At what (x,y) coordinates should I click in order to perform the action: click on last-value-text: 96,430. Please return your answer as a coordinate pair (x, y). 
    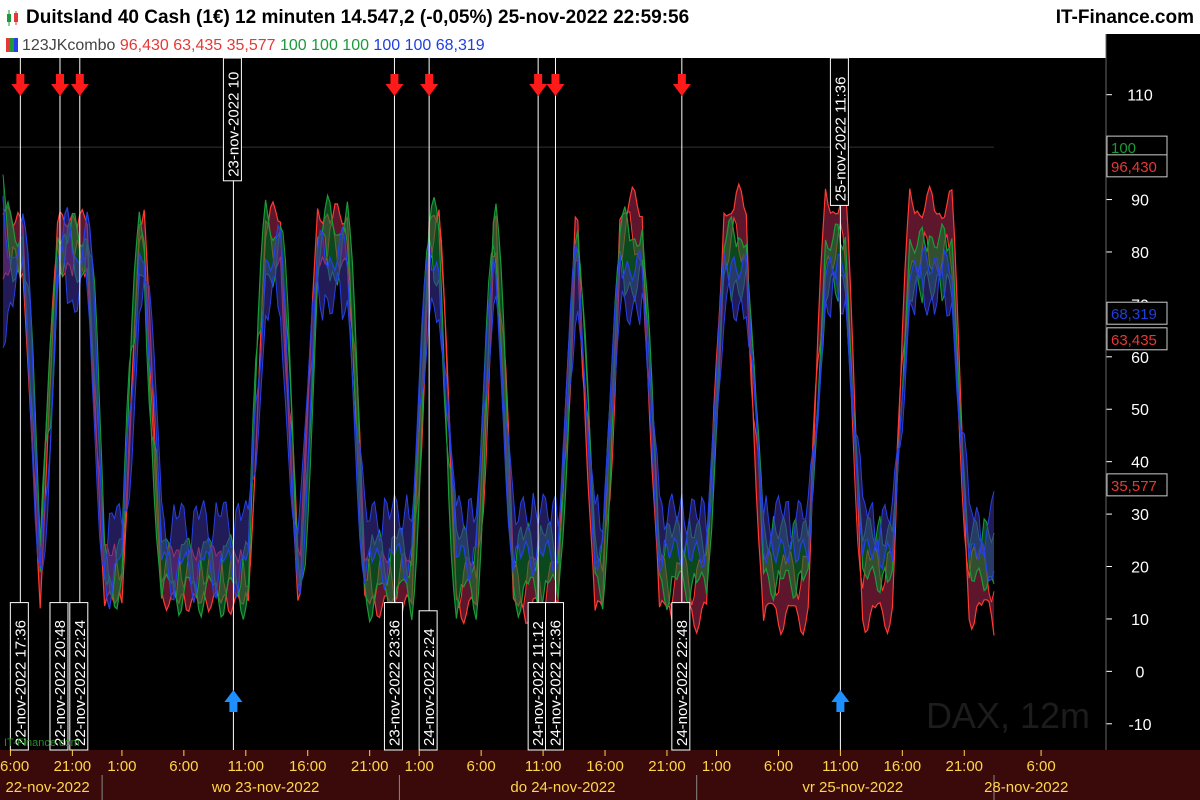
    Looking at the image, I should click on (1134, 167).